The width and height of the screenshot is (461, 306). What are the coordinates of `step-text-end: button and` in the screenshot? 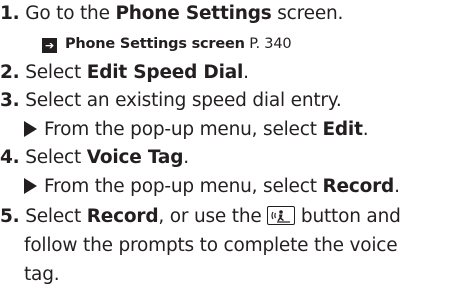 It's located at (348, 216).